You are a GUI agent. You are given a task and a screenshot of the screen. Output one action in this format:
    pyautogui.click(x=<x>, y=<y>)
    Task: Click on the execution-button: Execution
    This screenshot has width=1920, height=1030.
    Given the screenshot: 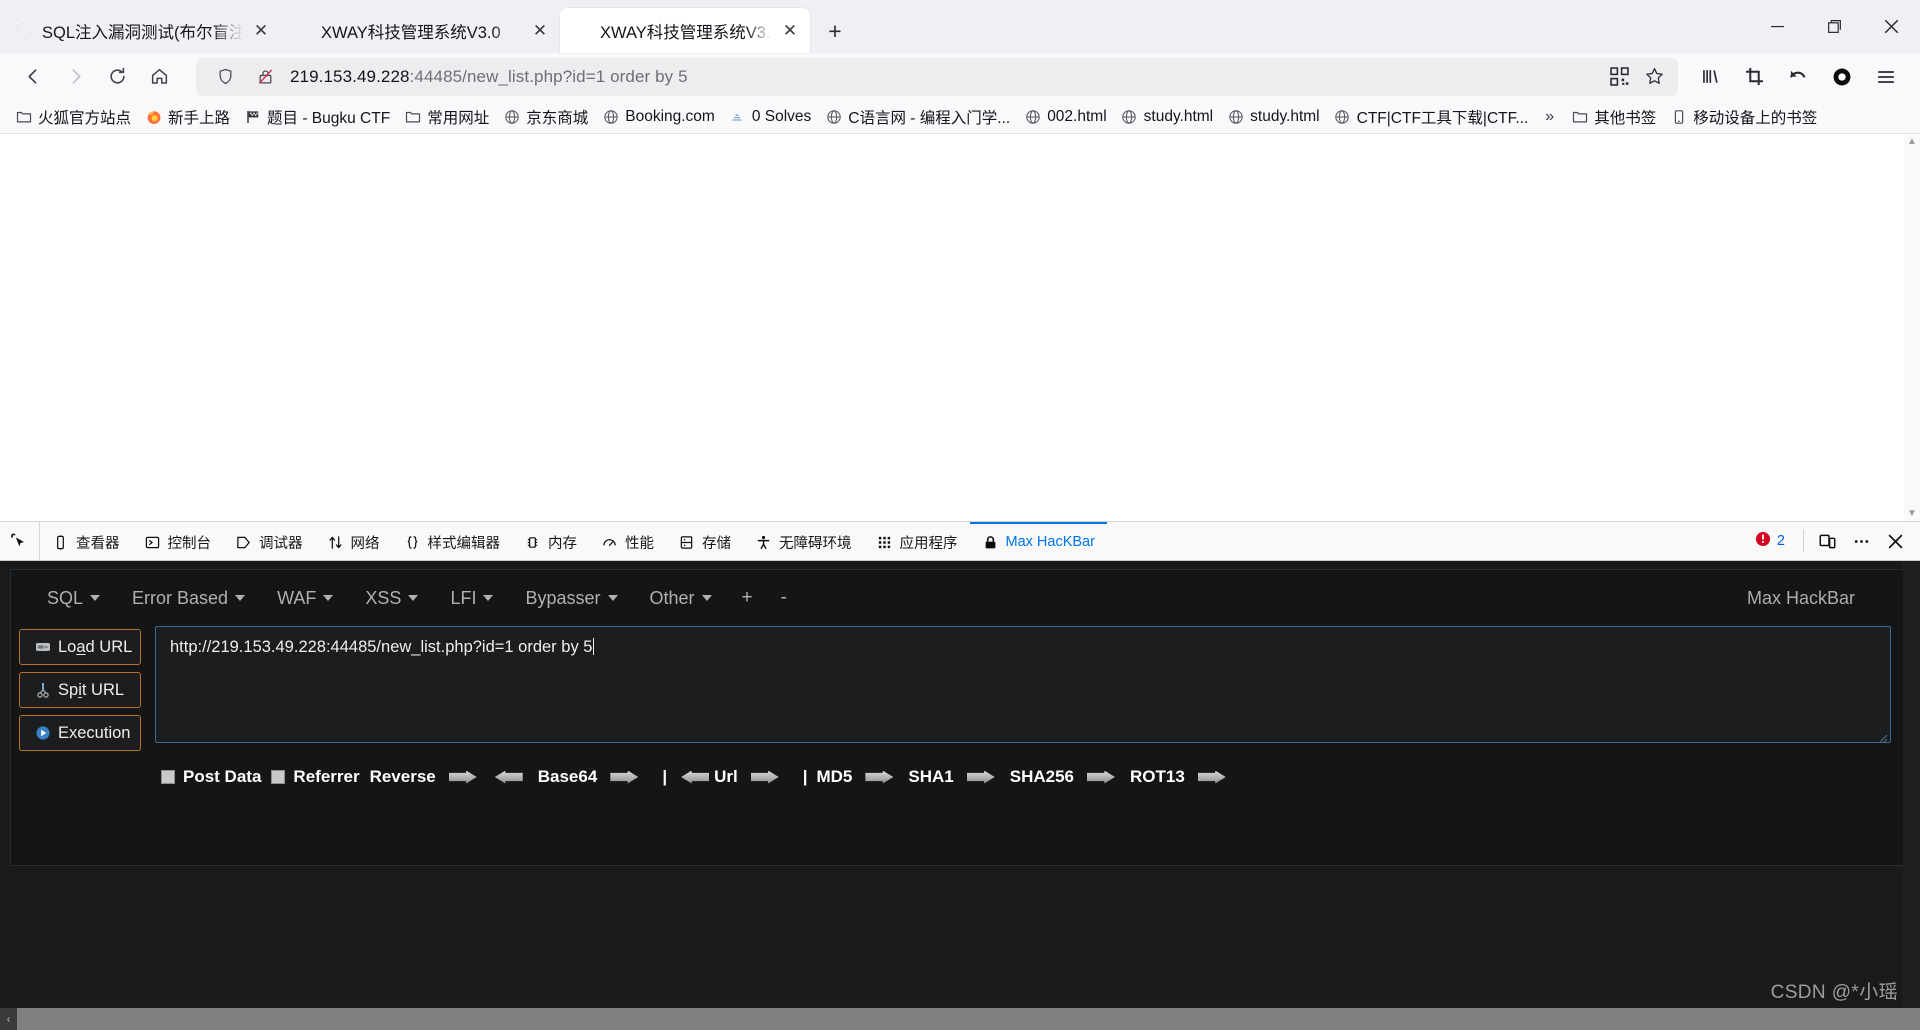 What is the action you would take?
    pyautogui.click(x=80, y=733)
    